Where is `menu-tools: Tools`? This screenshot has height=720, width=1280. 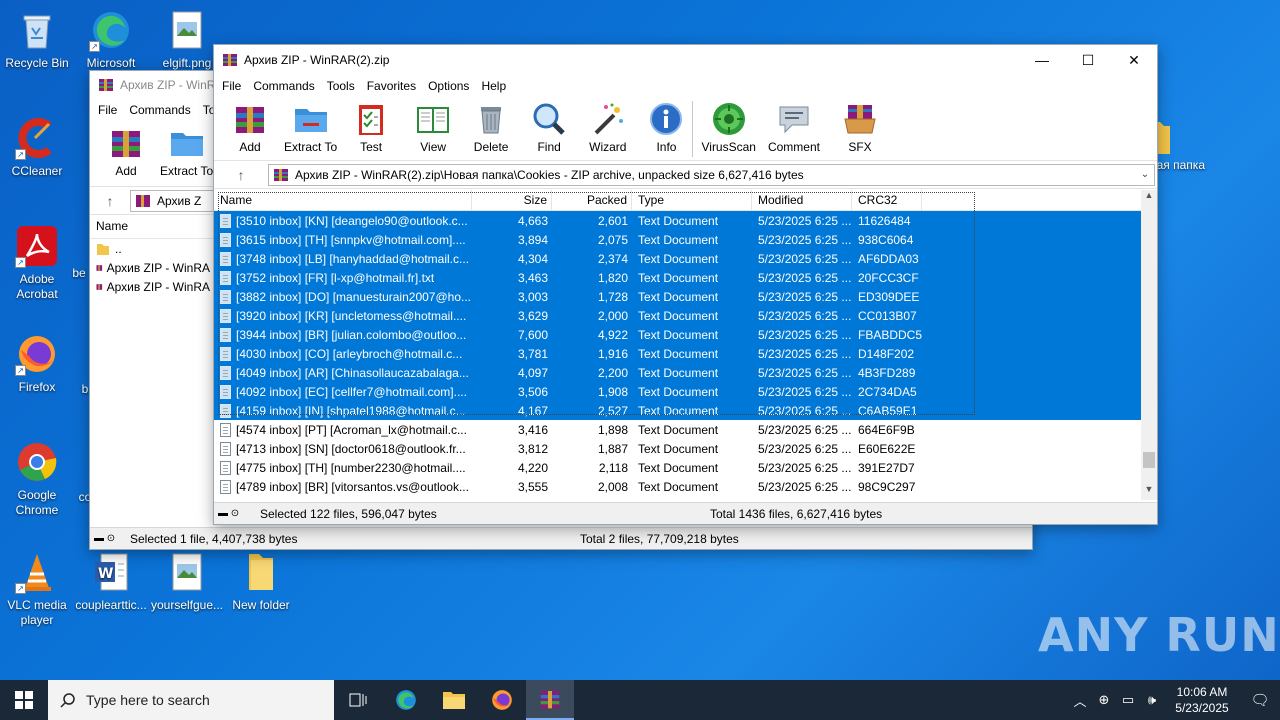
menu-tools: Tools is located at coordinates (341, 86).